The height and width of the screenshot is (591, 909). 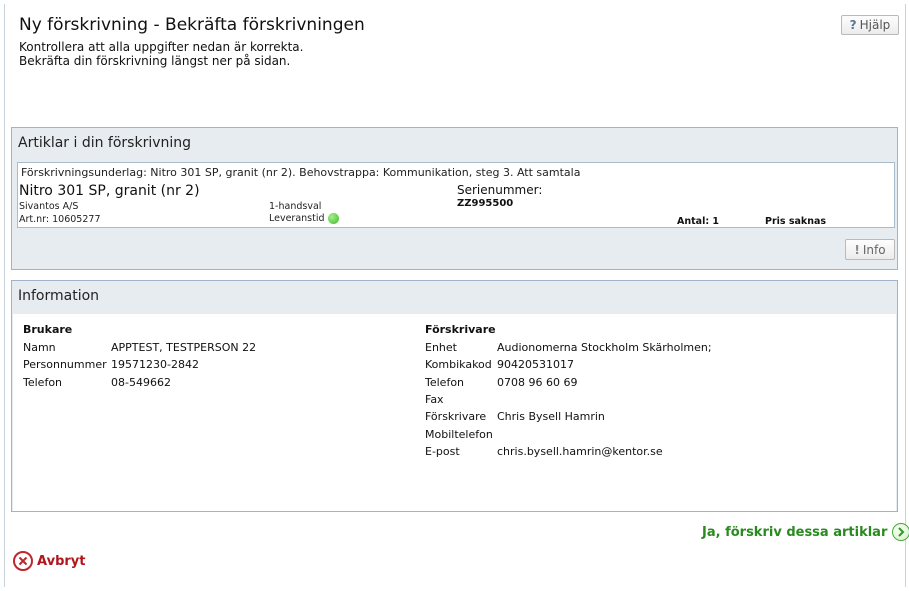 I want to click on help-button: ? Hjälp, so click(x=870, y=25).